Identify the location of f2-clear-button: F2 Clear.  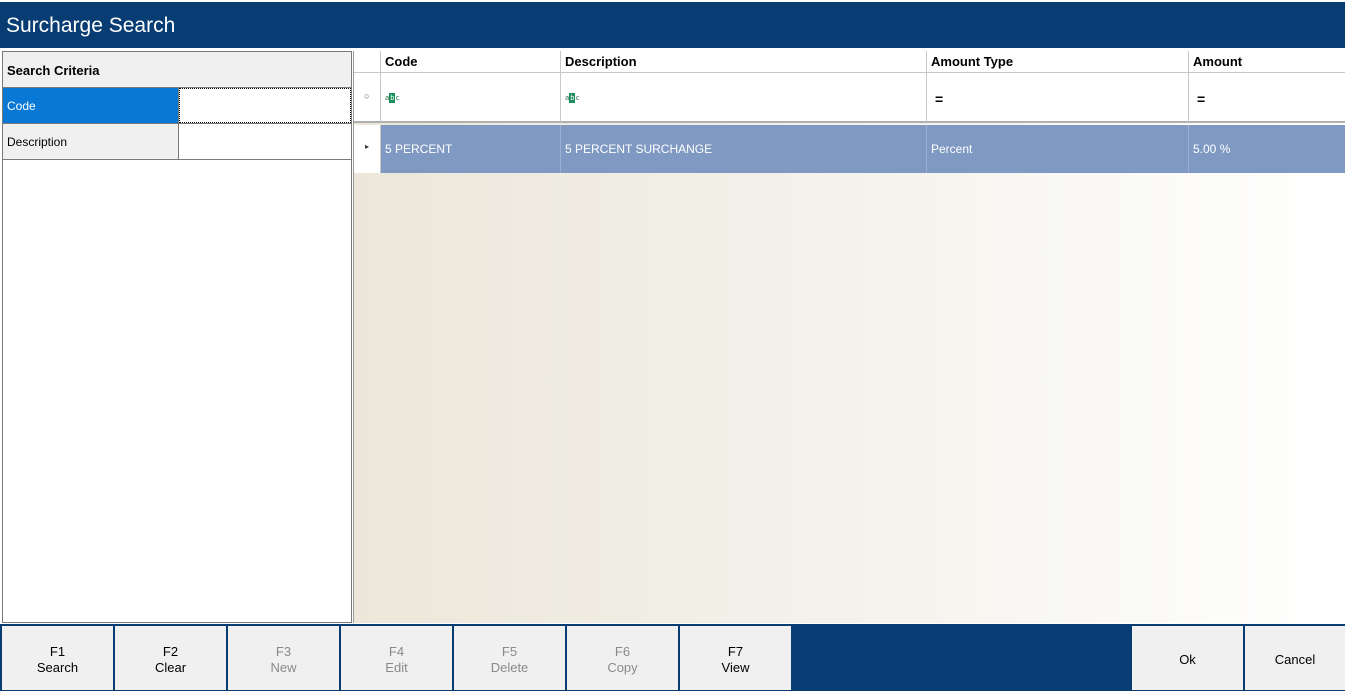
(170, 658).